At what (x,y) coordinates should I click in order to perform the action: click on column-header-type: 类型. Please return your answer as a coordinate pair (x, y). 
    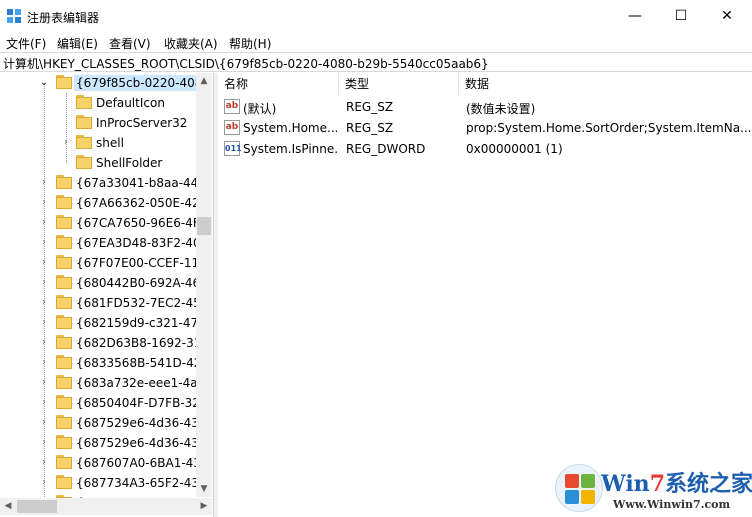
    Looking at the image, I should click on (399, 84).